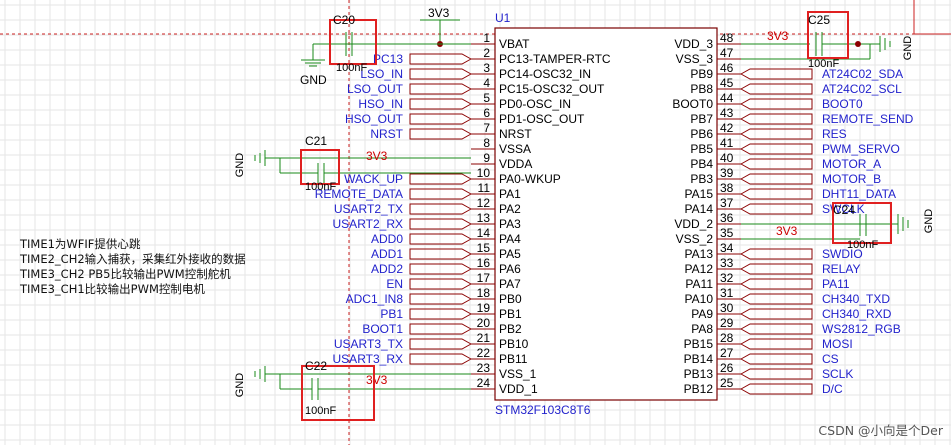 The image size is (951, 445). What do you see at coordinates (837, 374) in the screenshot?
I see `net-label: SCLK` at bounding box center [837, 374].